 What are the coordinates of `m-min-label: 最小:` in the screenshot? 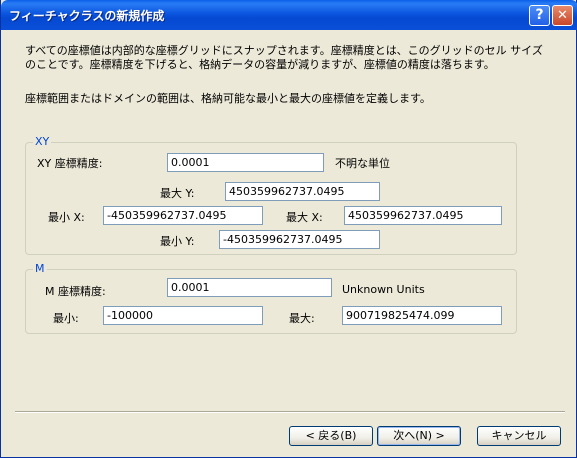 It's located at (66, 318).